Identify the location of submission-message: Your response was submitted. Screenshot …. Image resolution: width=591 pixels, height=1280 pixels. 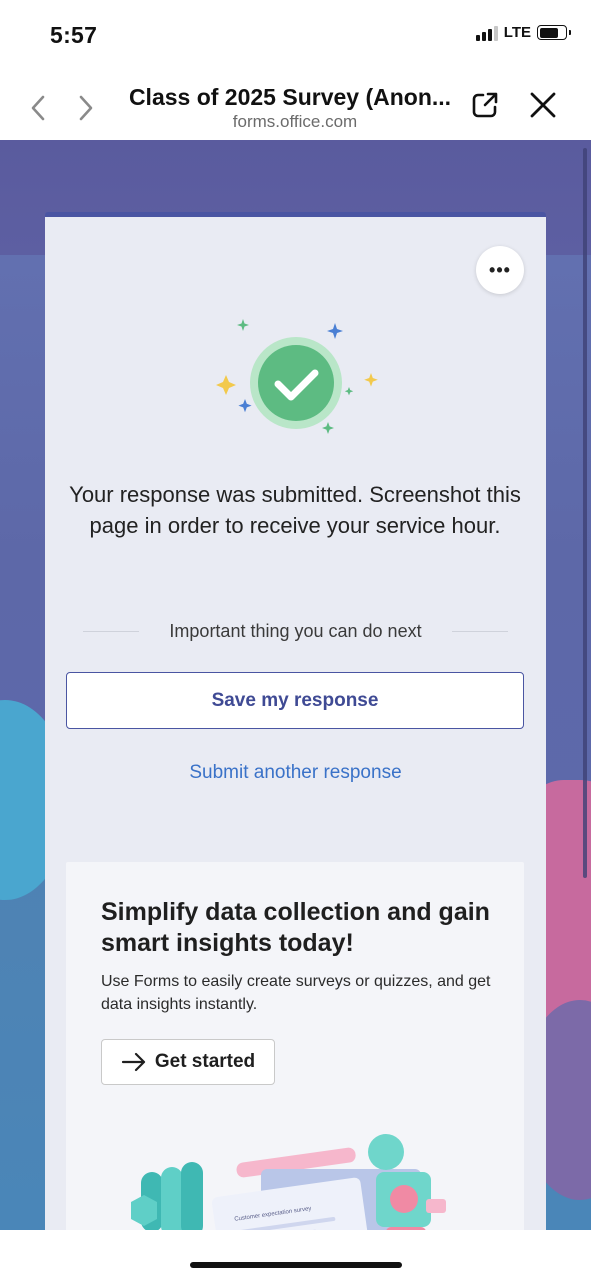
(295, 510).